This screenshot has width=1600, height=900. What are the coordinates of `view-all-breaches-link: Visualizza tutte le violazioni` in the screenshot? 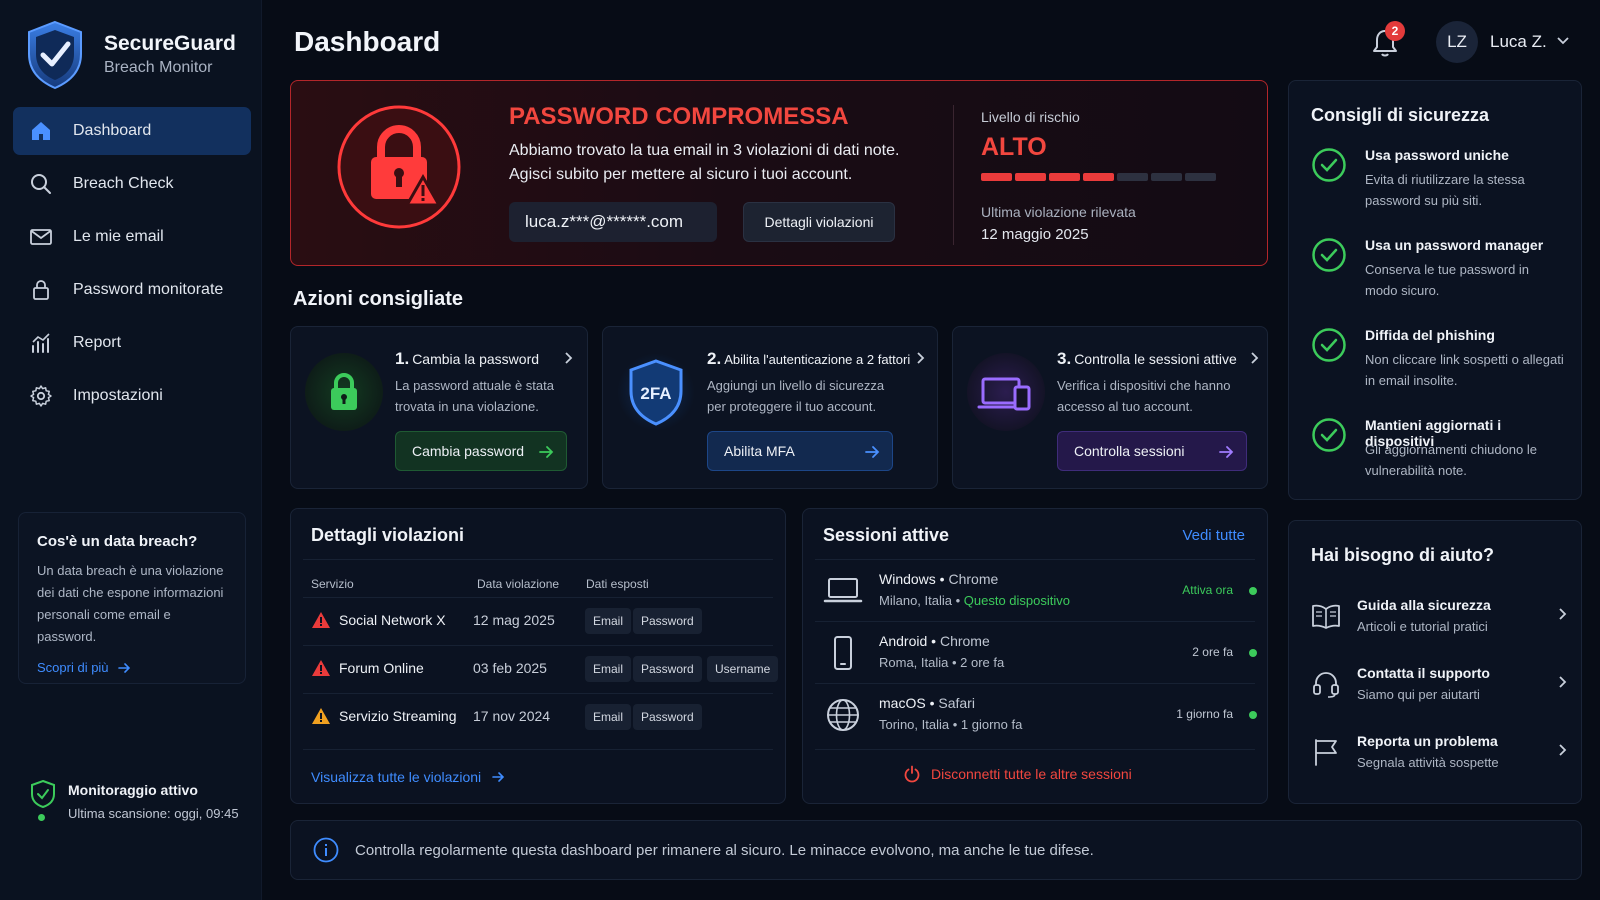 It's located at (408, 777).